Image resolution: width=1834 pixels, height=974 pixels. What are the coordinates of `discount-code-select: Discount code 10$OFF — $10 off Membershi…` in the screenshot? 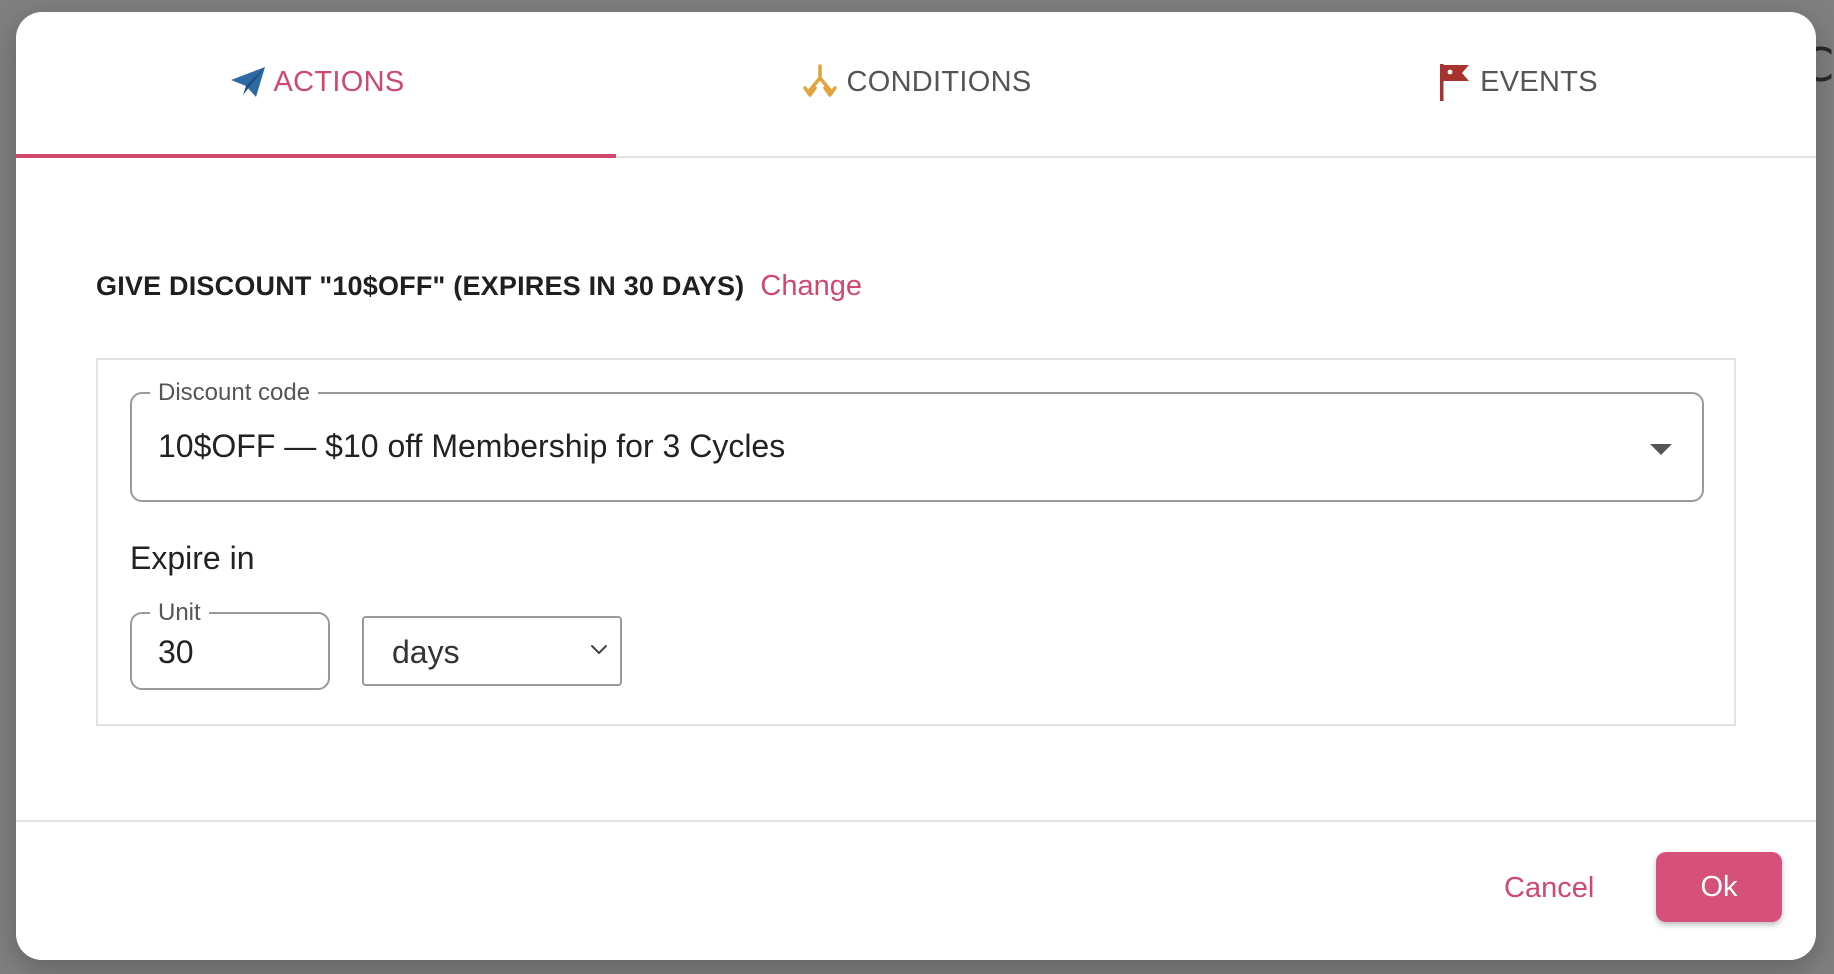 It's located at (917, 440).